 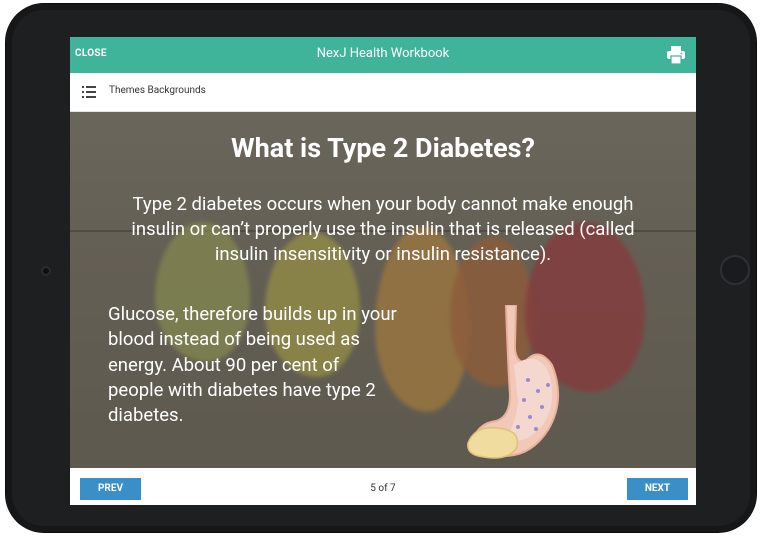 I want to click on slide-heading: What is Type 2 Diabetes?, so click(x=383, y=148).